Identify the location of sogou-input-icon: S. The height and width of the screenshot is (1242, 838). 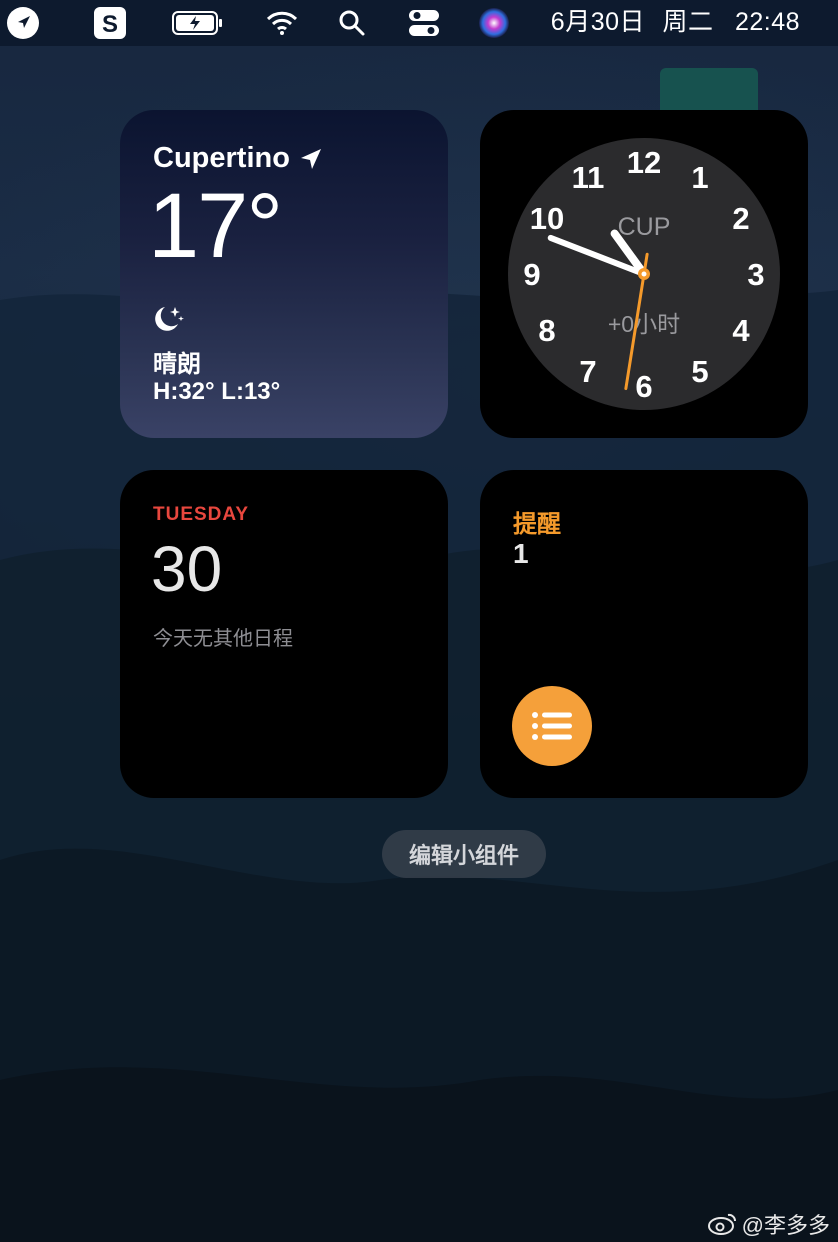
(110, 23).